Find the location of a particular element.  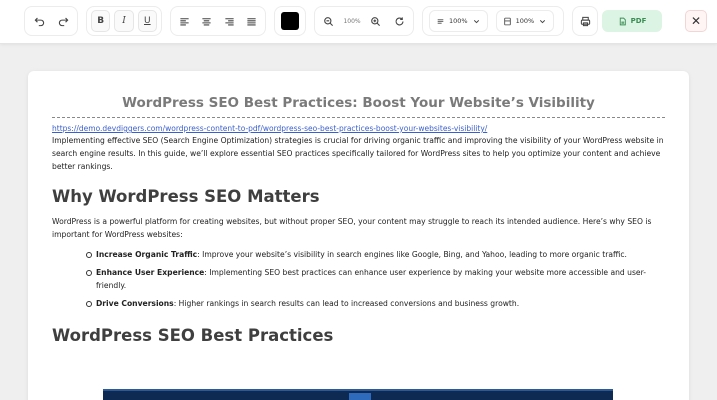

editor-toolbar: B I U 100% 100% 100% PDF ✕ is located at coordinates (358, 22).